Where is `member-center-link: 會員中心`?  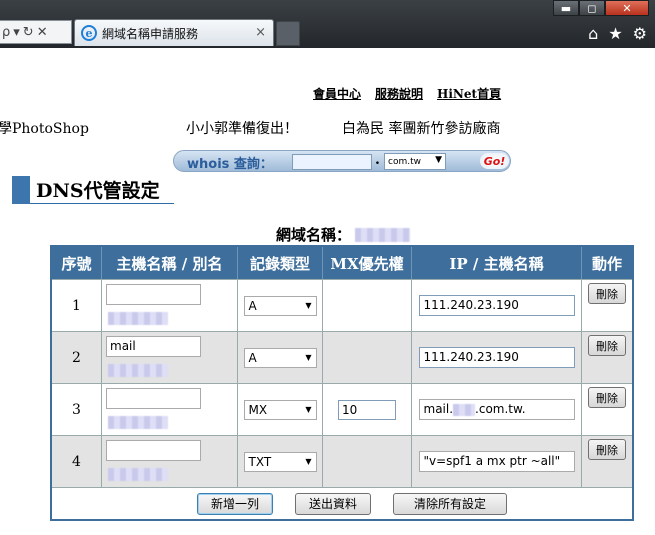
member-center-link: 會員中心 is located at coordinates (337, 93).